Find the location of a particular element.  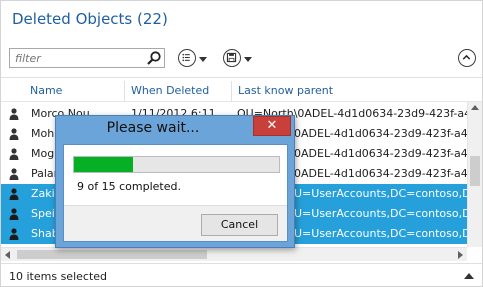

collapse-button is located at coordinates (467, 58).